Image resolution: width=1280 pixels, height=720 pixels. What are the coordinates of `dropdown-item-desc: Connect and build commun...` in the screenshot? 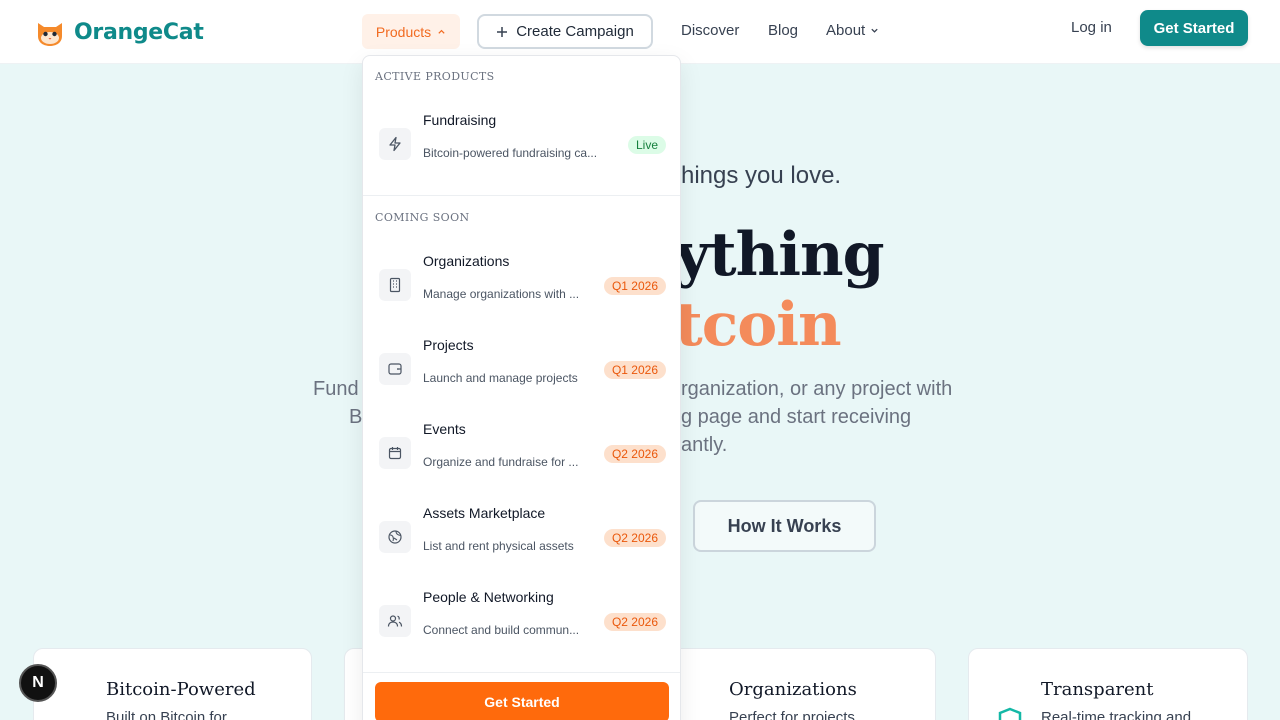 It's located at (501, 630).